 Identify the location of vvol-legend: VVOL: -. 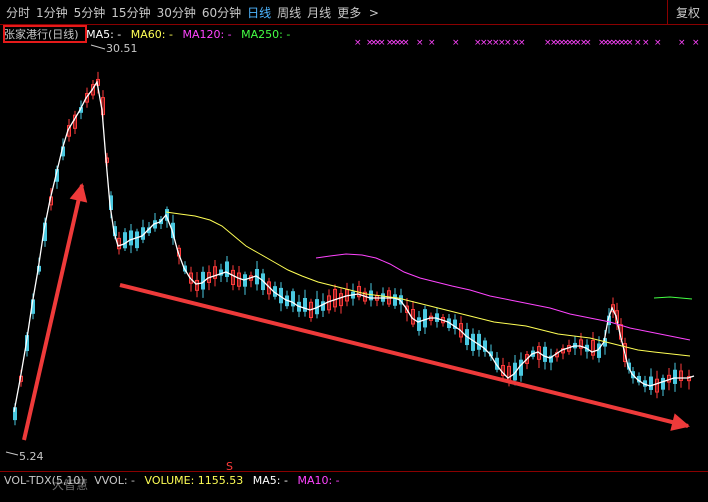
(115, 480).